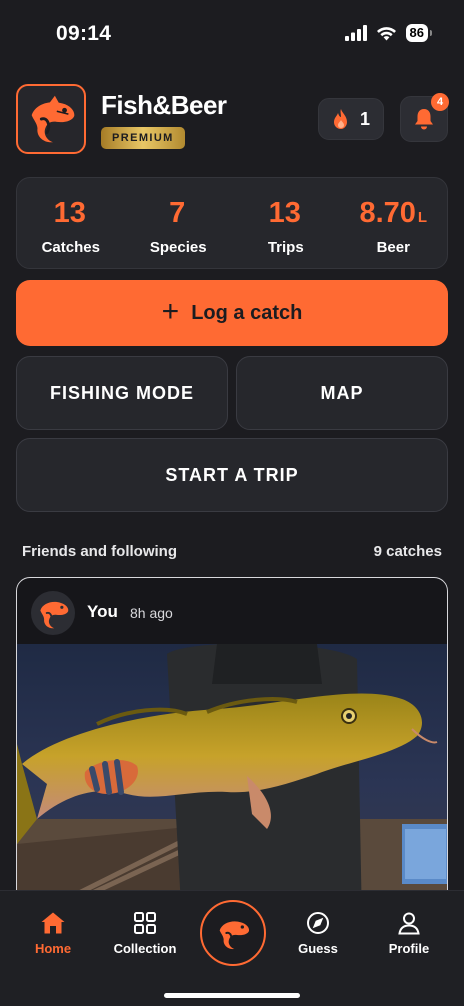  Describe the element at coordinates (232, 995) in the screenshot. I see `home-indicator` at that location.